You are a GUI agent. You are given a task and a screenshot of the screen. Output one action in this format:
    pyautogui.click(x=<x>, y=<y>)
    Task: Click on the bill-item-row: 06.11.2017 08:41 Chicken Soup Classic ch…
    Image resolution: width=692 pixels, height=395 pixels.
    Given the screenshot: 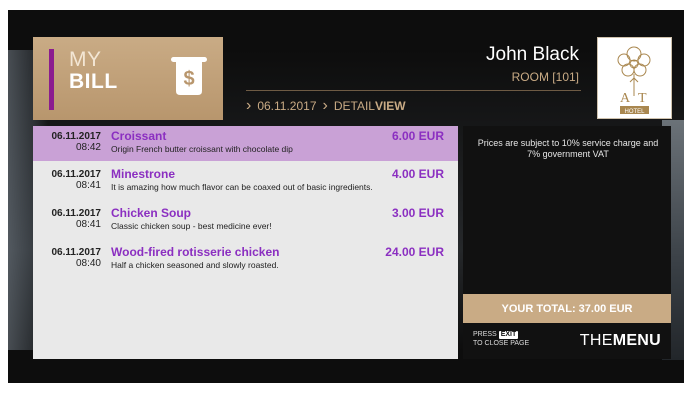 What is the action you would take?
    pyautogui.click(x=245, y=220)
    